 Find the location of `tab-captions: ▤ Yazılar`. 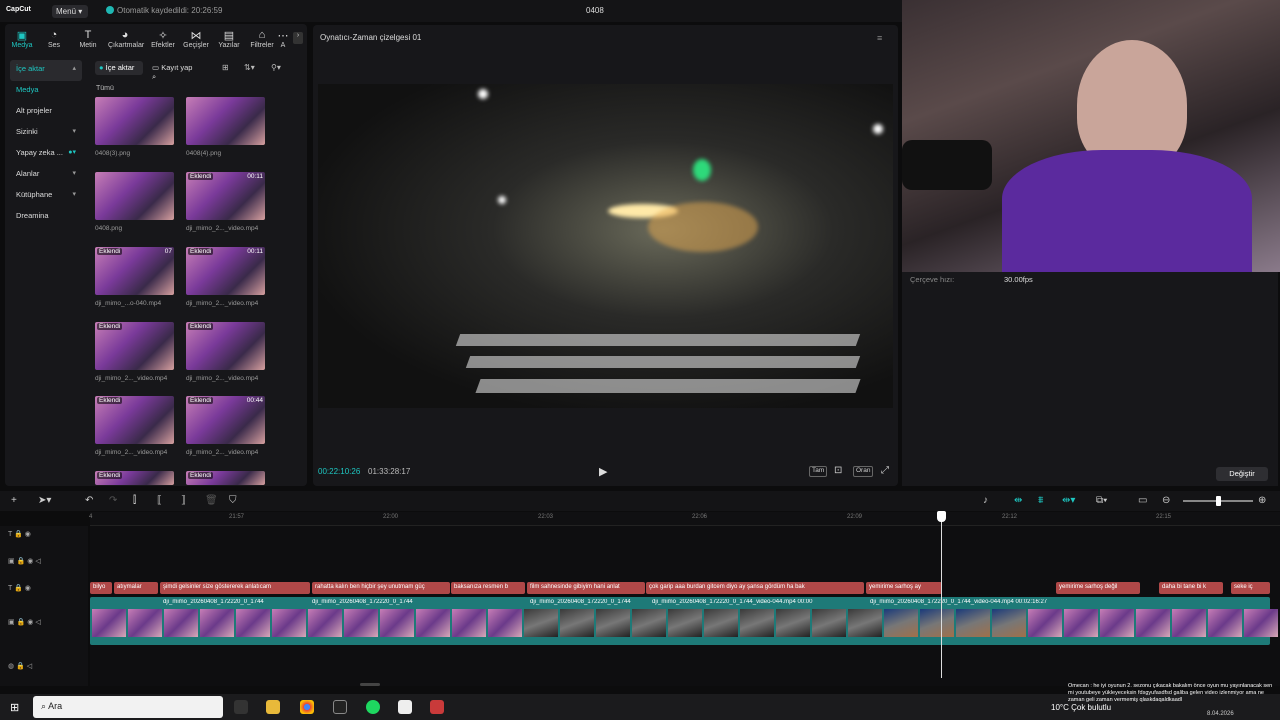

tab-captions: ▤ Yazılar is located at coordinates (229, 39).